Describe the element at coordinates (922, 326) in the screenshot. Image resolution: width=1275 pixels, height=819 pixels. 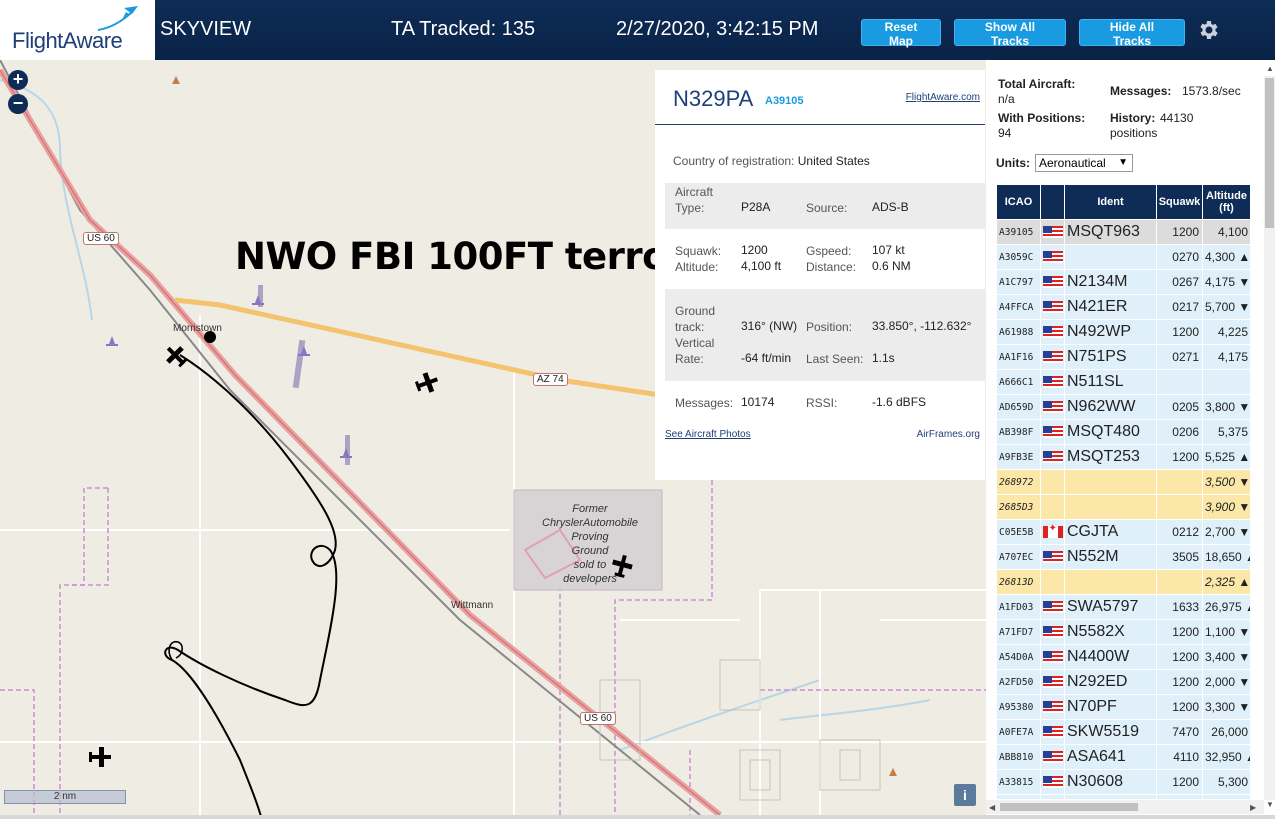
I see `position-value: 33.850°, -112.632°` at that location.